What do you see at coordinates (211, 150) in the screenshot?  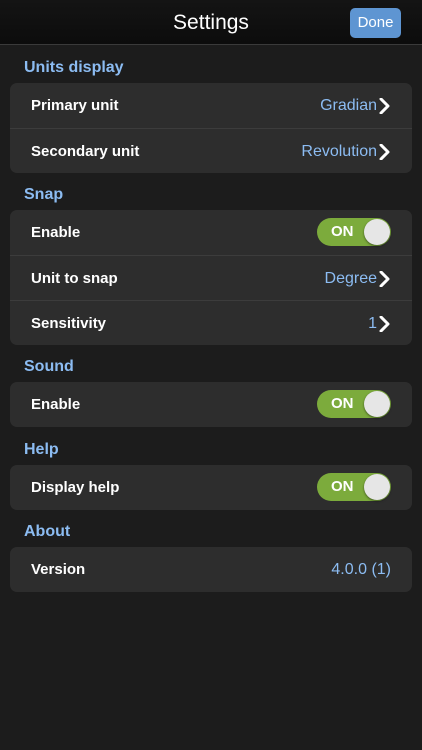 I see `secondary-unit-row: Secondary unit Revolution` at bounding box center [211, 150].